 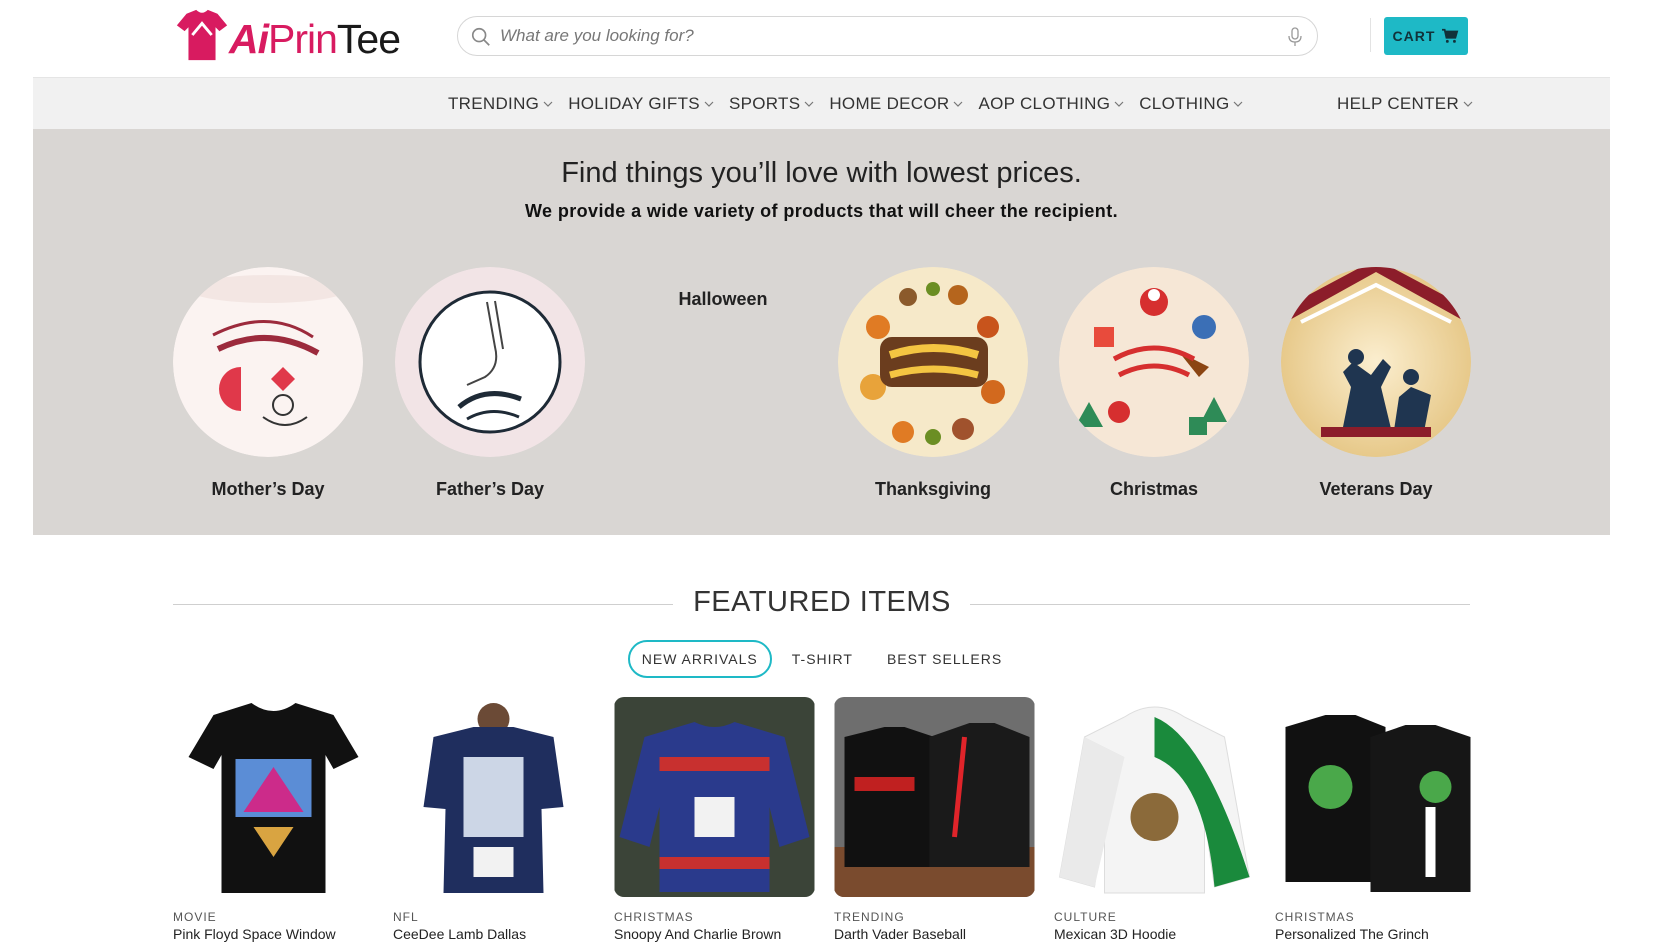 I want to click on search-input, so click(x=880, y=36).